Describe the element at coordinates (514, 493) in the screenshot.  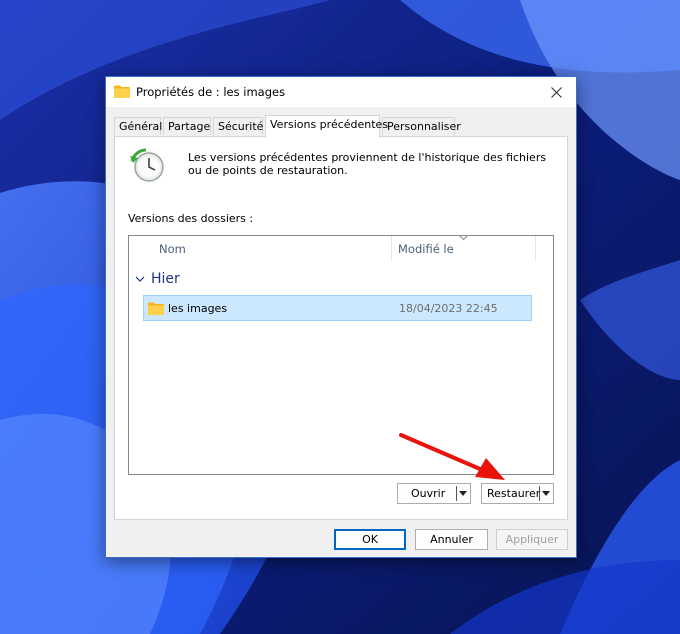
I see `restore-button-label: Restaurer` at that location.